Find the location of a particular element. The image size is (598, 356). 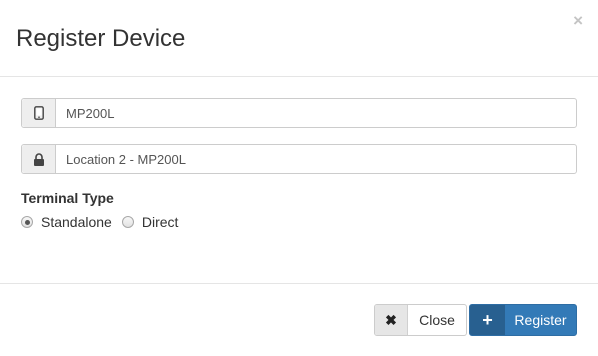

radio-standalone-label: Standalone is located at coordinates (76, 222).